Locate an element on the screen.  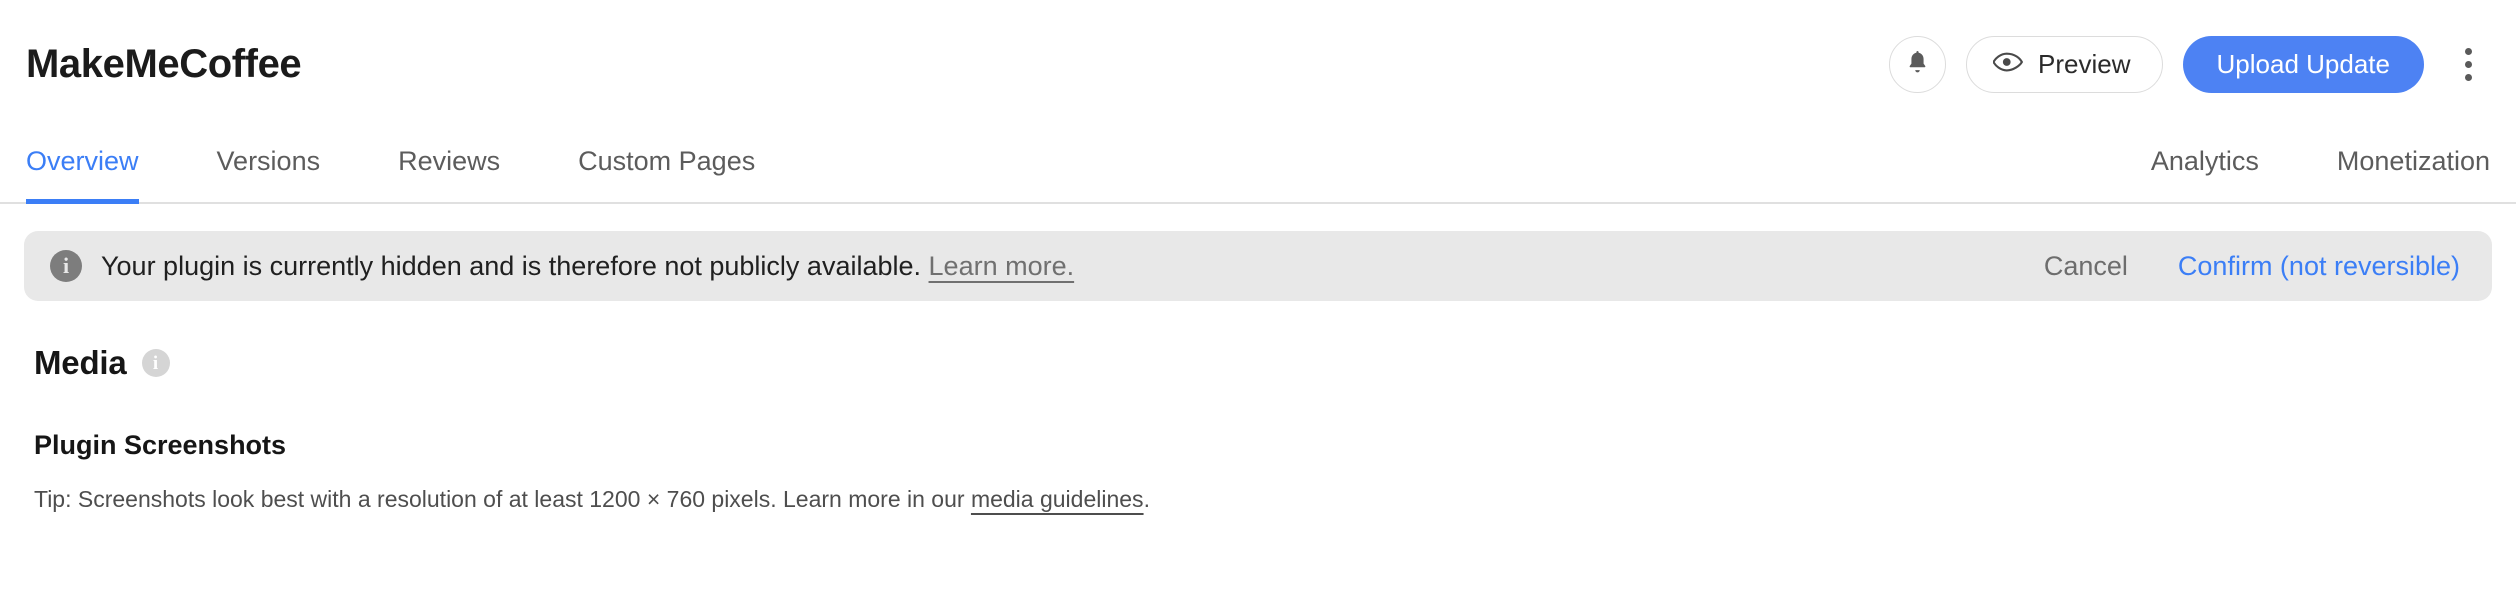
bell-icon is located at coordinates (1917, 64).